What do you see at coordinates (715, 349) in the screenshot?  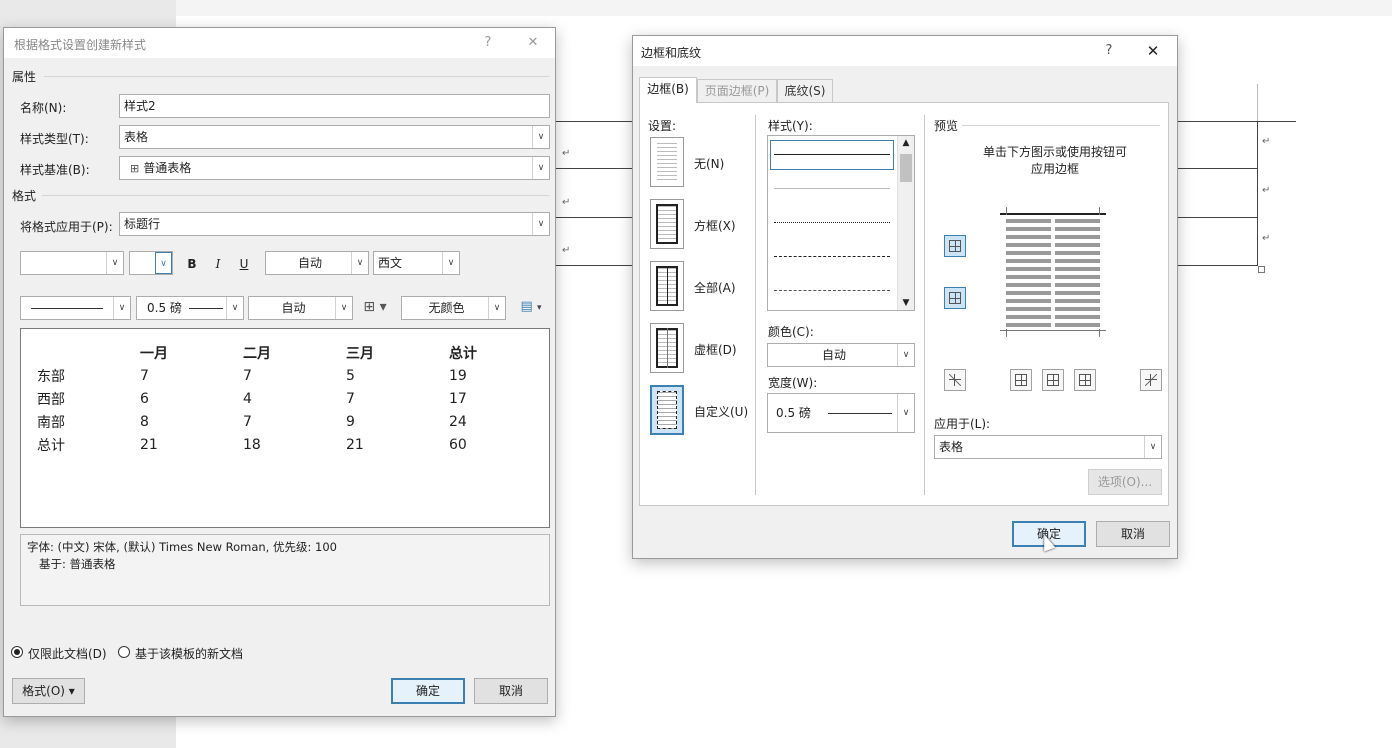 I see `setting-grid-label: 虚框(D)` at bounding box center [715, 349].